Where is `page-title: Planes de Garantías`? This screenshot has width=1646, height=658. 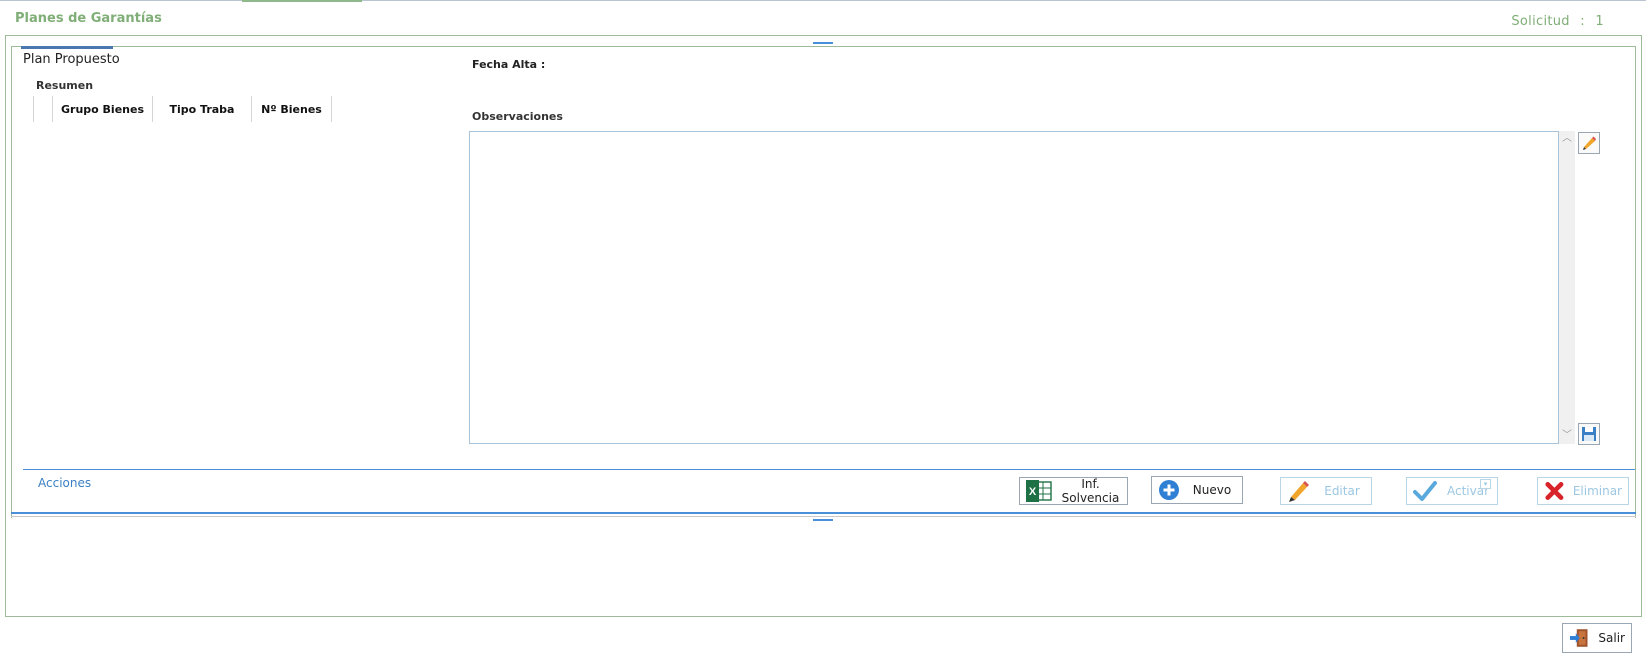
page-title: Planes de Garantías is located at coordinates (88, 18).